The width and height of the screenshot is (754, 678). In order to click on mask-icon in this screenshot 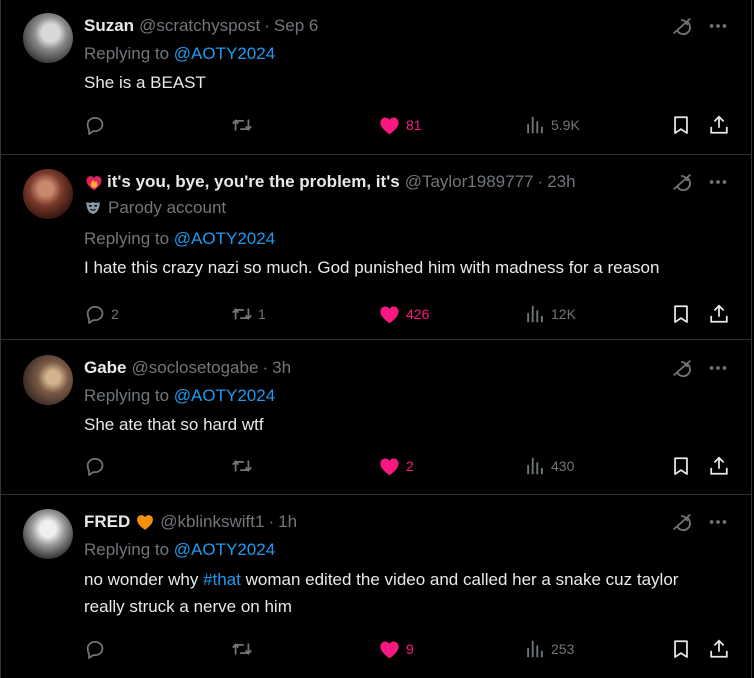, I will do `click(93, 208)`.